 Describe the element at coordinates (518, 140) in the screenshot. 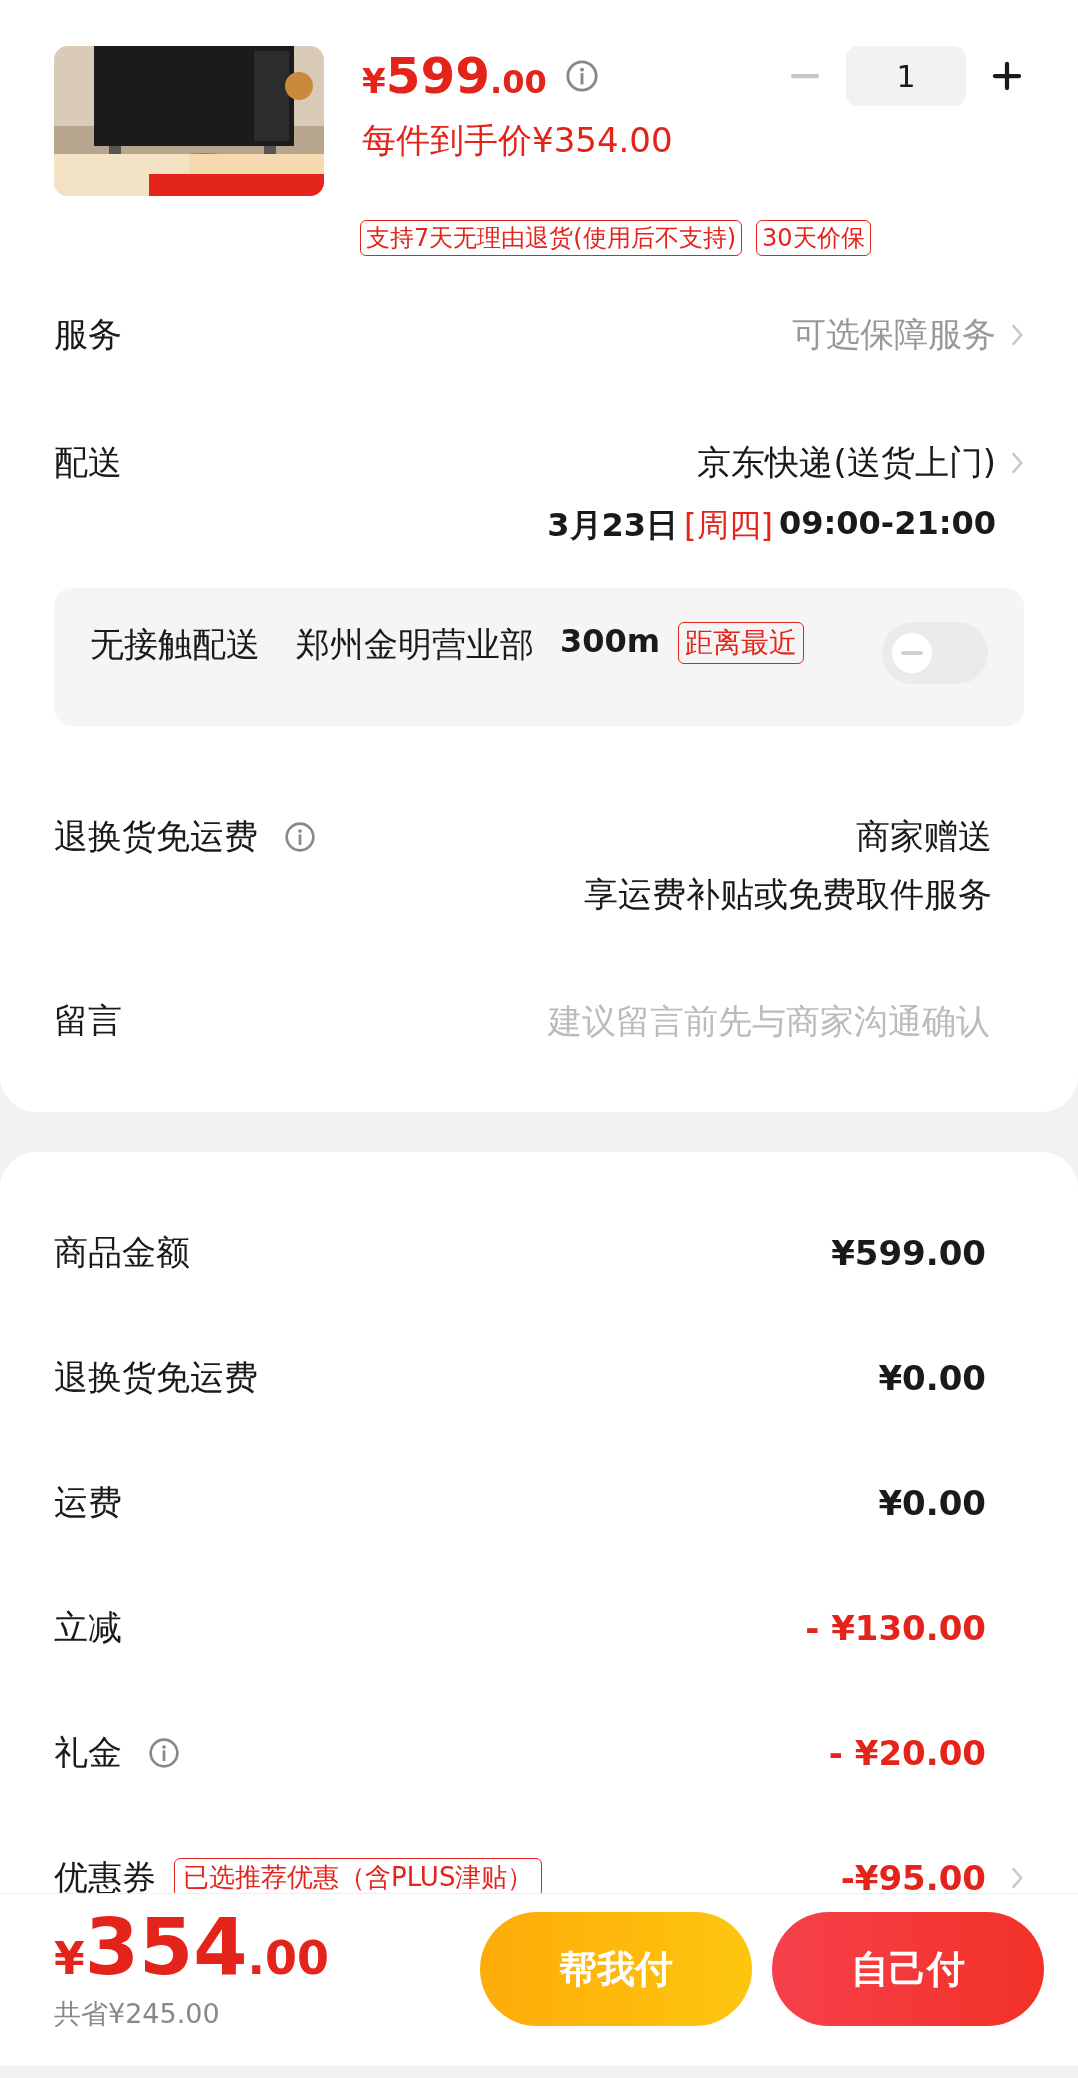

I see `unit-price: 每件到手价¥354.00` at that location.